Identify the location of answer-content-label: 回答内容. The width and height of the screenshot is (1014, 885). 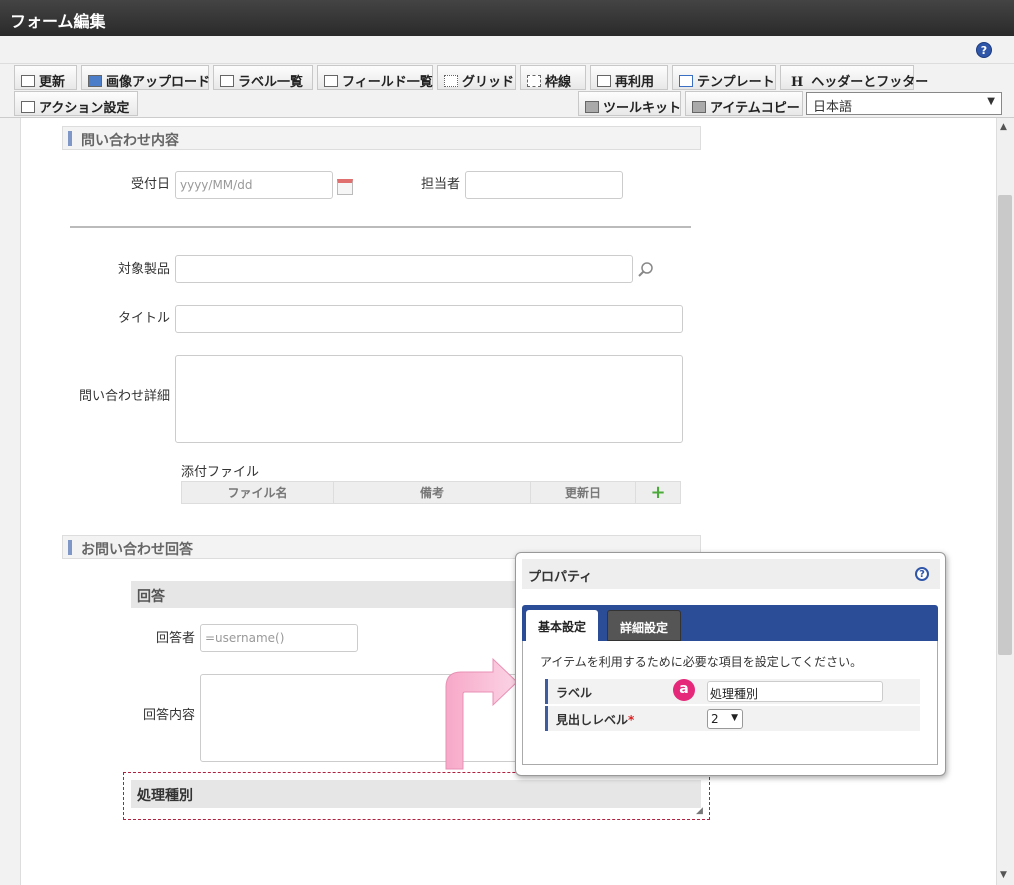
(168, 715).